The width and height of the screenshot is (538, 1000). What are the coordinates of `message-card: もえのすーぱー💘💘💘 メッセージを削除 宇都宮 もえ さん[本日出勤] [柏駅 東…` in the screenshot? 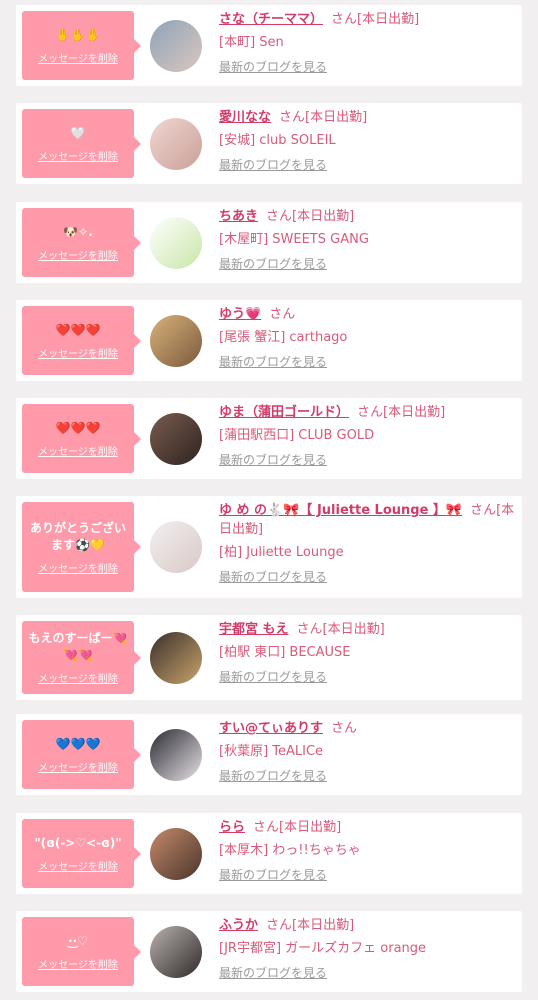 It's located at (269, 657).